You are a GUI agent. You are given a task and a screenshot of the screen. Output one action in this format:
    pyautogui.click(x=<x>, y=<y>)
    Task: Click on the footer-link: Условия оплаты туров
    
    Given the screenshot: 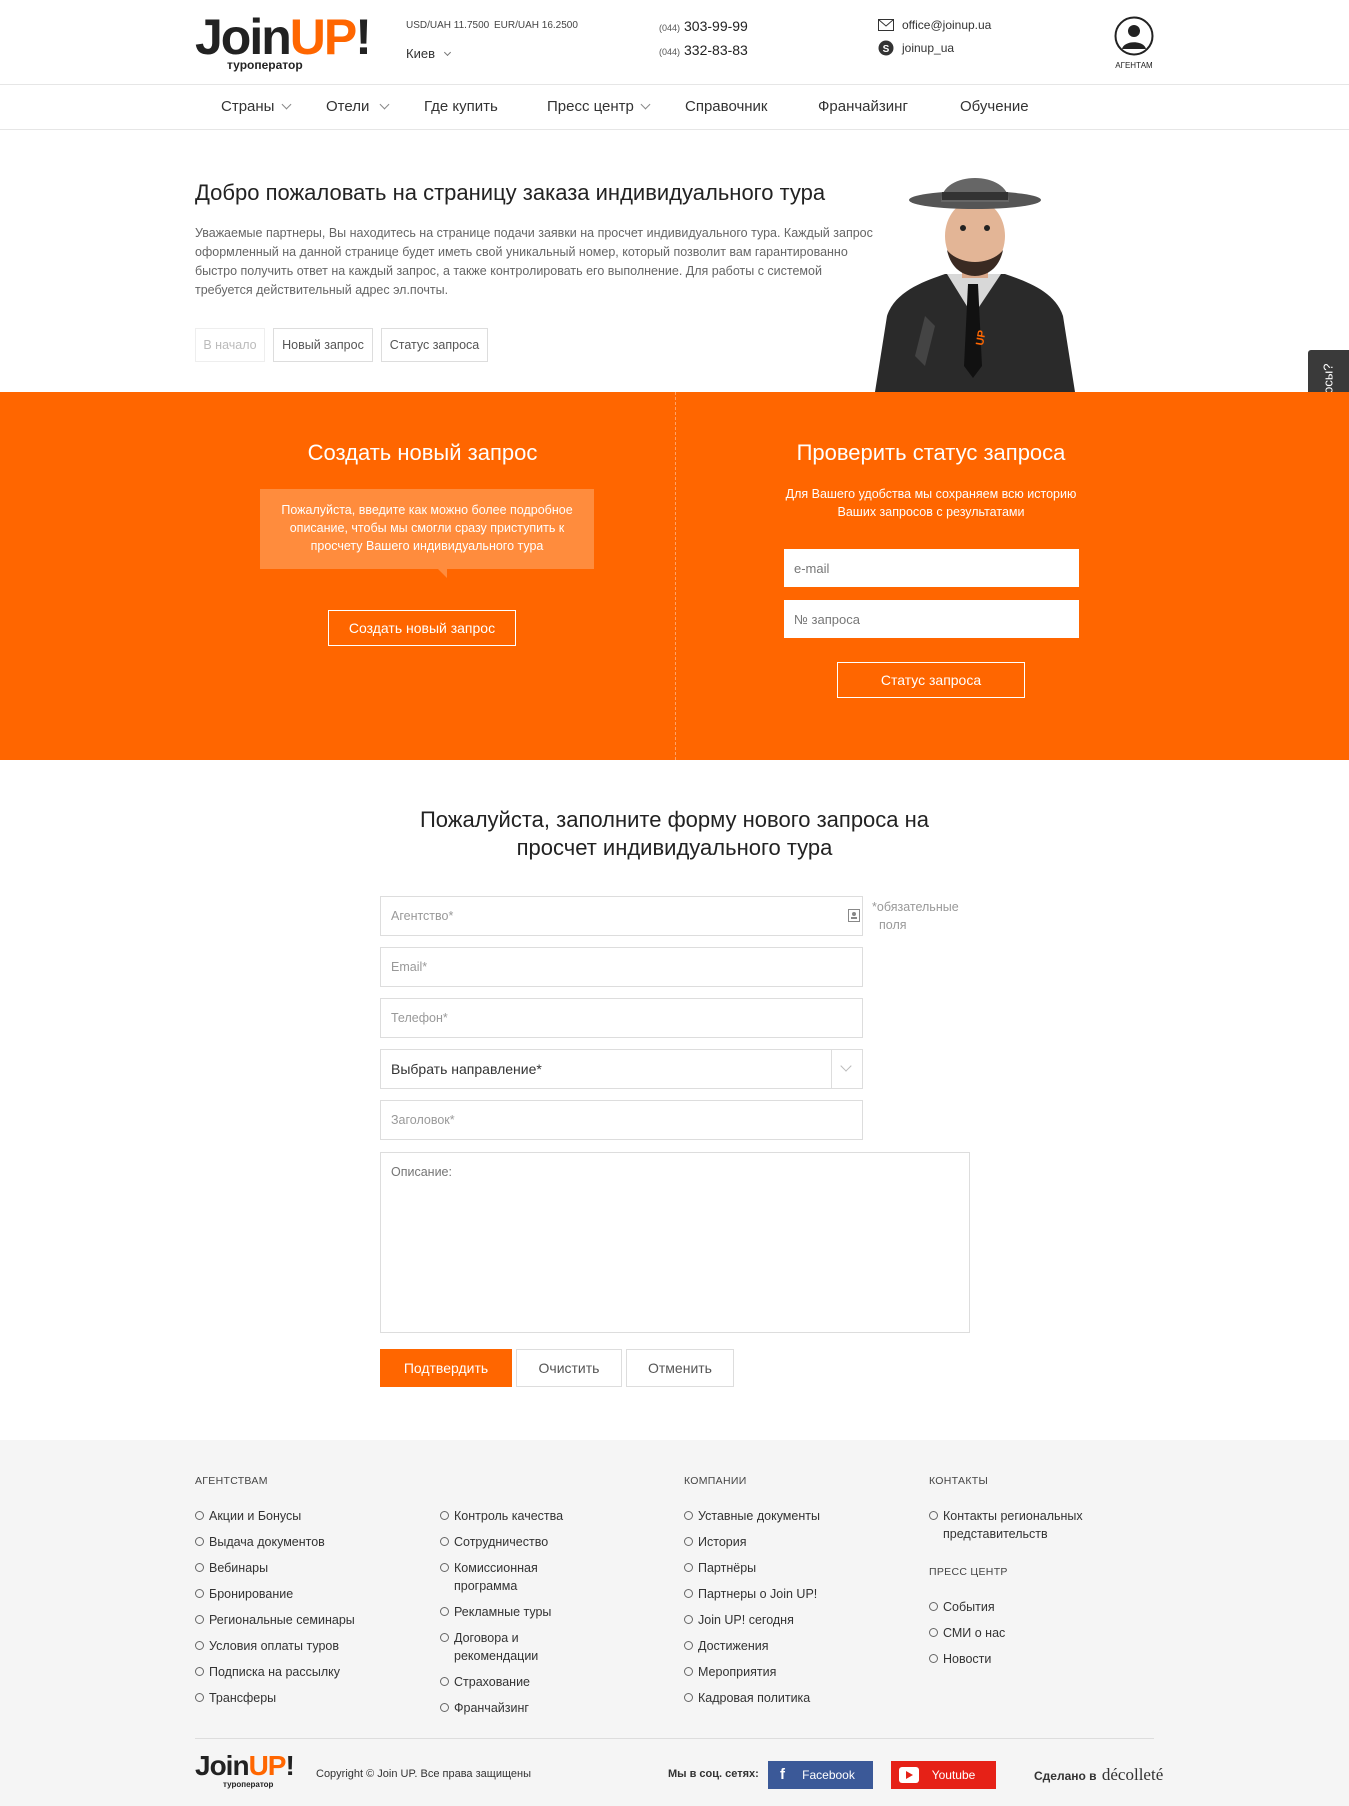 What is the action you would take?
    pyautogui.click(x=275, y=1646)
    